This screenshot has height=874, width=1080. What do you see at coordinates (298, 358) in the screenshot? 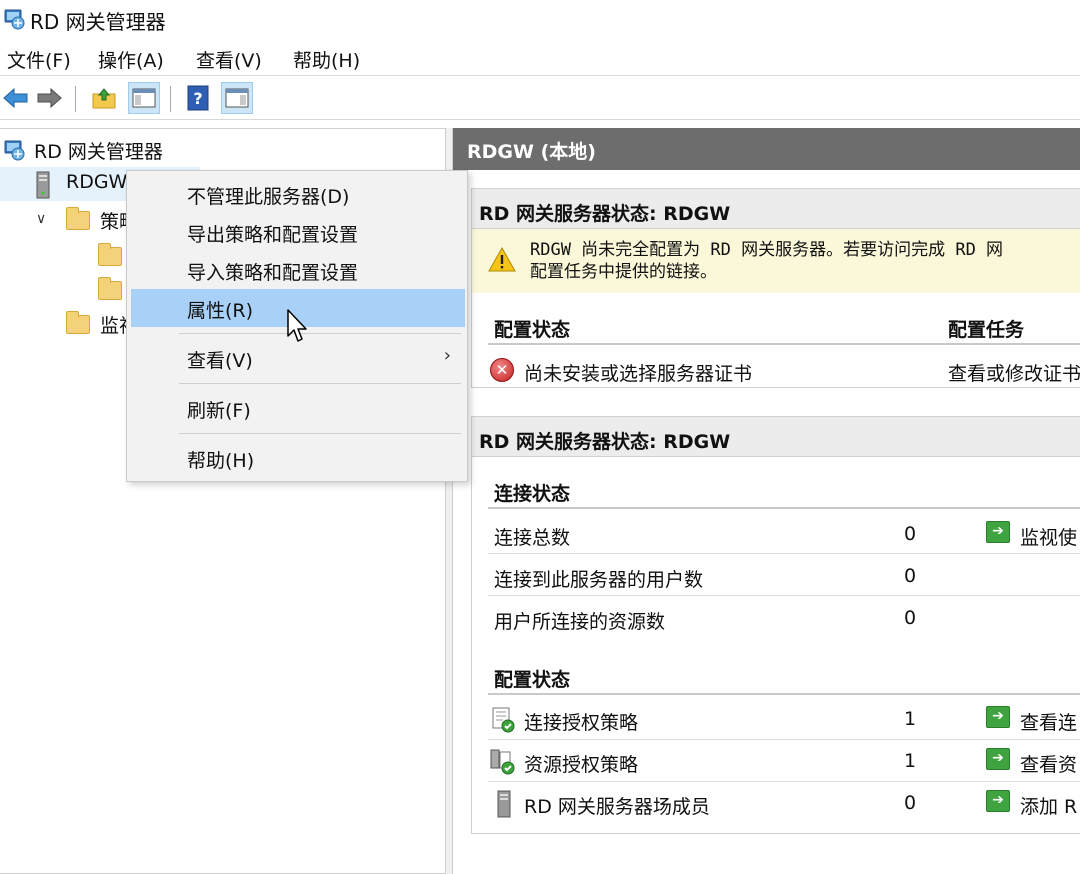
I see `menu-item-view: 查看(V) ›` at bounding box center [298, 358].